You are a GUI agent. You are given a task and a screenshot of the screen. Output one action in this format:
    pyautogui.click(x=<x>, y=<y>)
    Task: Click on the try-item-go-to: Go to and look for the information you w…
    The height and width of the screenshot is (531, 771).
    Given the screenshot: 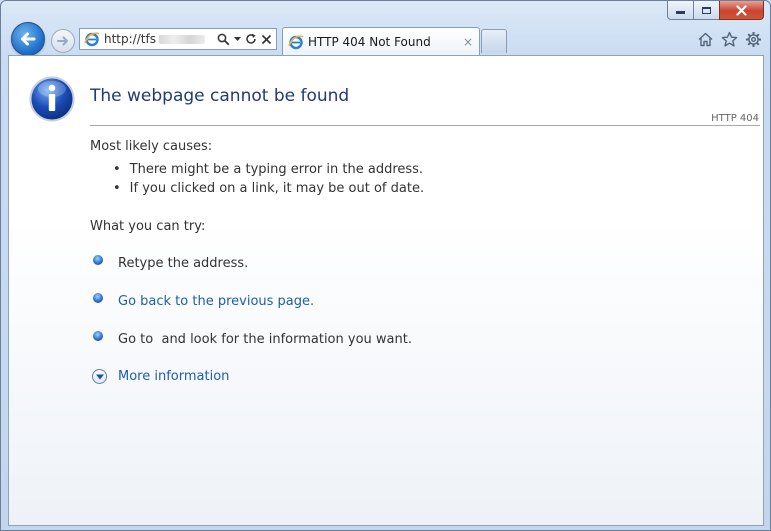 What is the action you would take?
    pyautogui.click(x=252, y=338)
    